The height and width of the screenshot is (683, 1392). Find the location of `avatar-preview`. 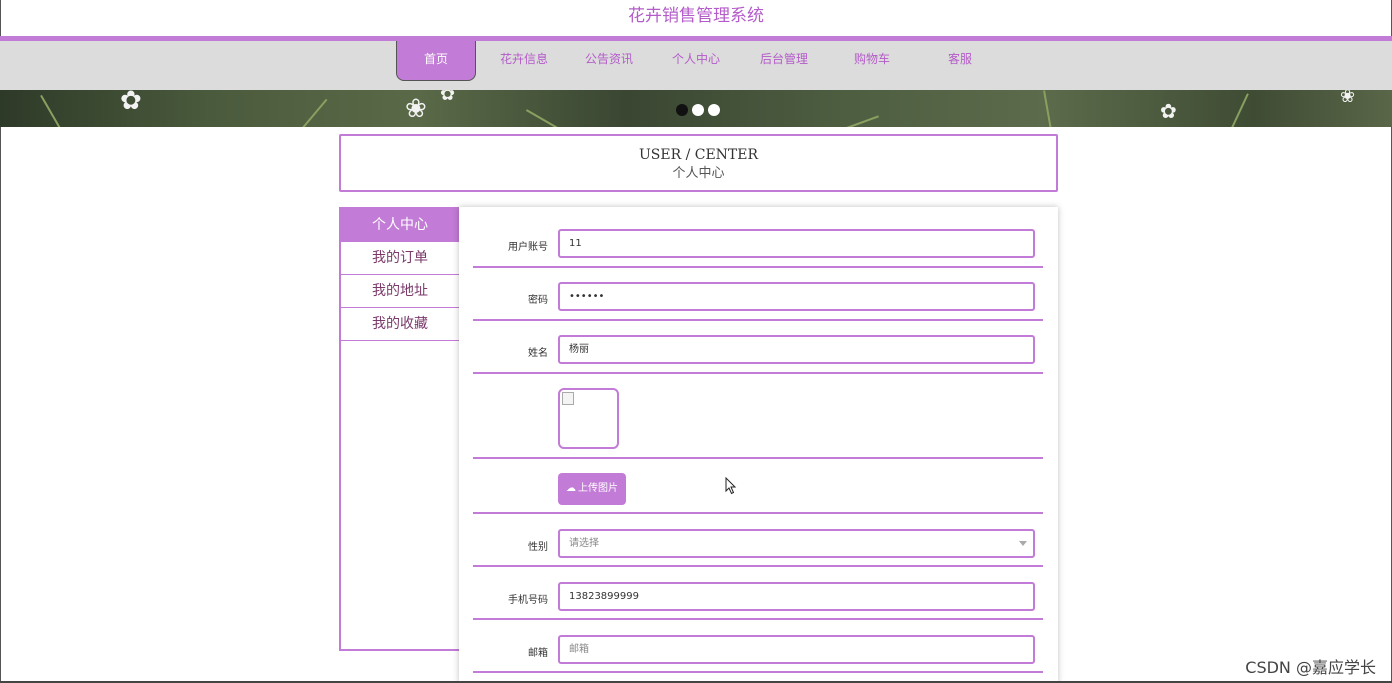

avatar-preview is located at coordinates (588, 418).